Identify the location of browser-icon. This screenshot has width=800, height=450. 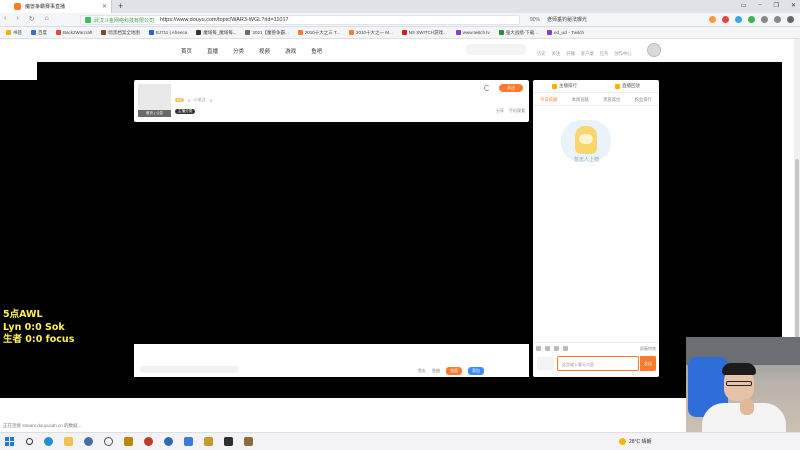
(88, 441).